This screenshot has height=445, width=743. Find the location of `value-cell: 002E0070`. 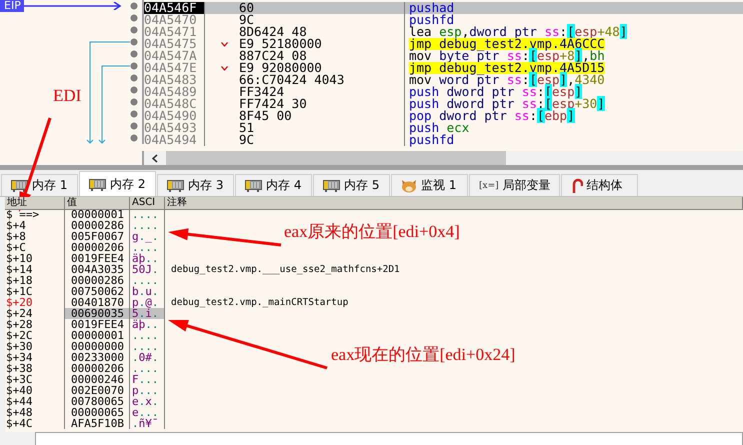

value-cell: 002E0070 is located at coordinates (97, 390).